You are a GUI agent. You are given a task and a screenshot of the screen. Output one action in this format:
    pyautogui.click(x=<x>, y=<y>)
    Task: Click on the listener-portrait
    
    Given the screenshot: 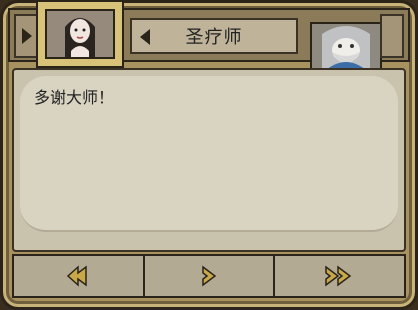 What is the action you would take?
    pyautogui.click(x=346, y=47)
    